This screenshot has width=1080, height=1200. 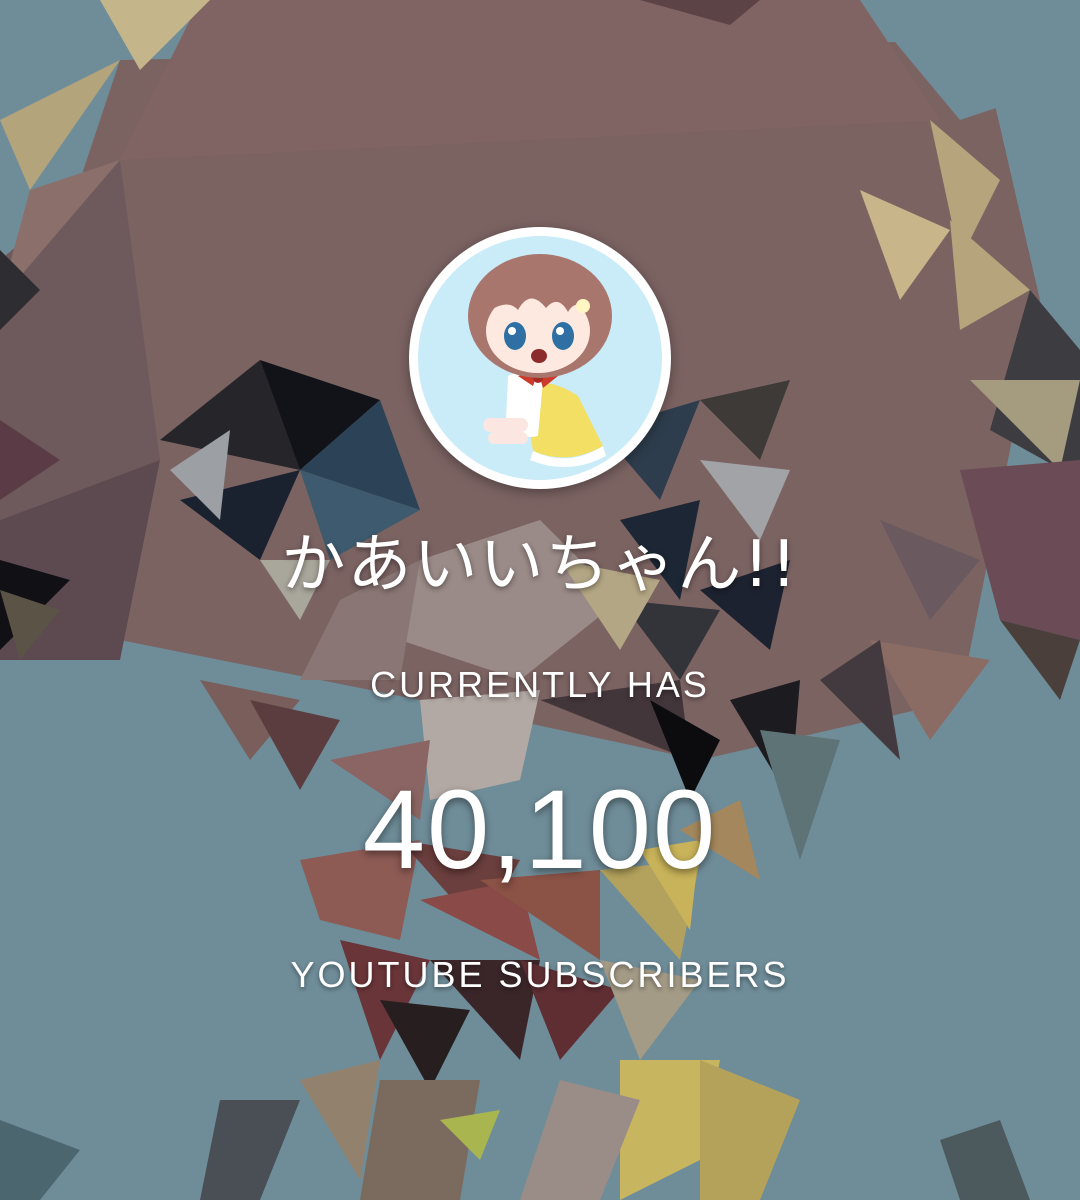 I want to click on chibi-character-avatar-icon, so click(x=540, y=358).